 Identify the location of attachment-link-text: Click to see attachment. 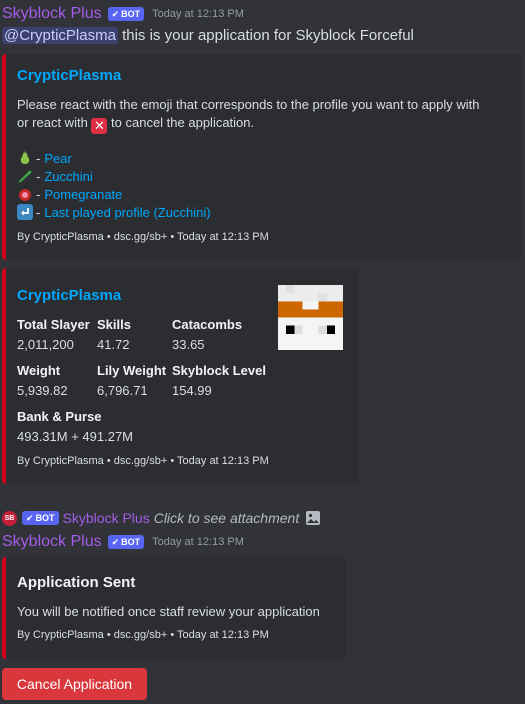
(227, 518).